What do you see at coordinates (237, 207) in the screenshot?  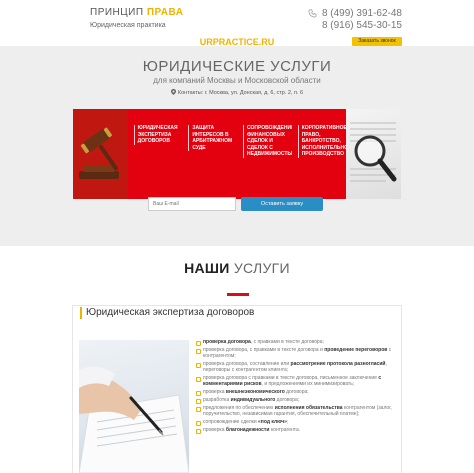 I see `request-form: Оставить заявку` at bounding box center [237, 207].